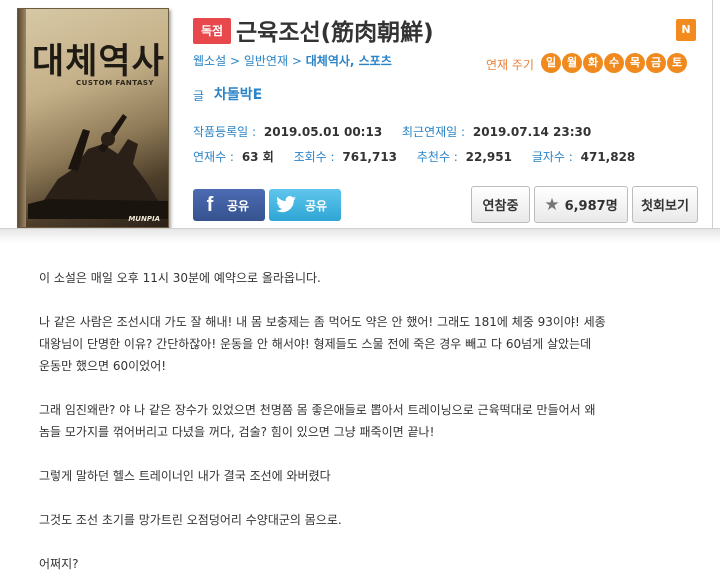 The width and height of the screenshot is (720, 587). Describe the element at coordinates (665, 204) in the screenshot. I see `first-episode-button: 첫회보기` at that location.